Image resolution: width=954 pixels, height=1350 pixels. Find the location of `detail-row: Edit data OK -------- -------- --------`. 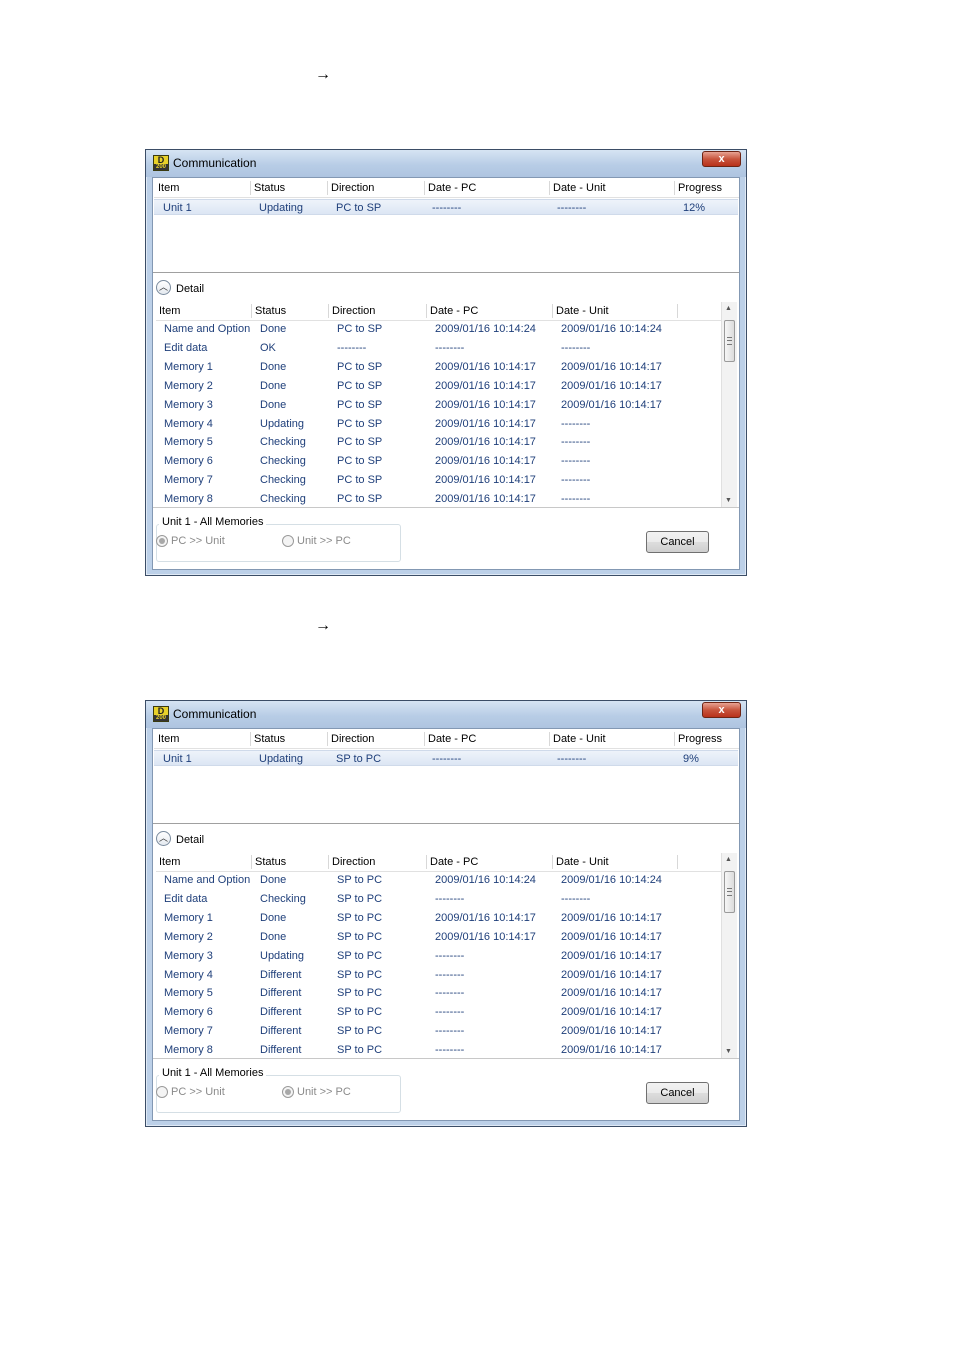

detail-row: Edit data OK -------- -------- -------- is located at coordinates (438, 349).